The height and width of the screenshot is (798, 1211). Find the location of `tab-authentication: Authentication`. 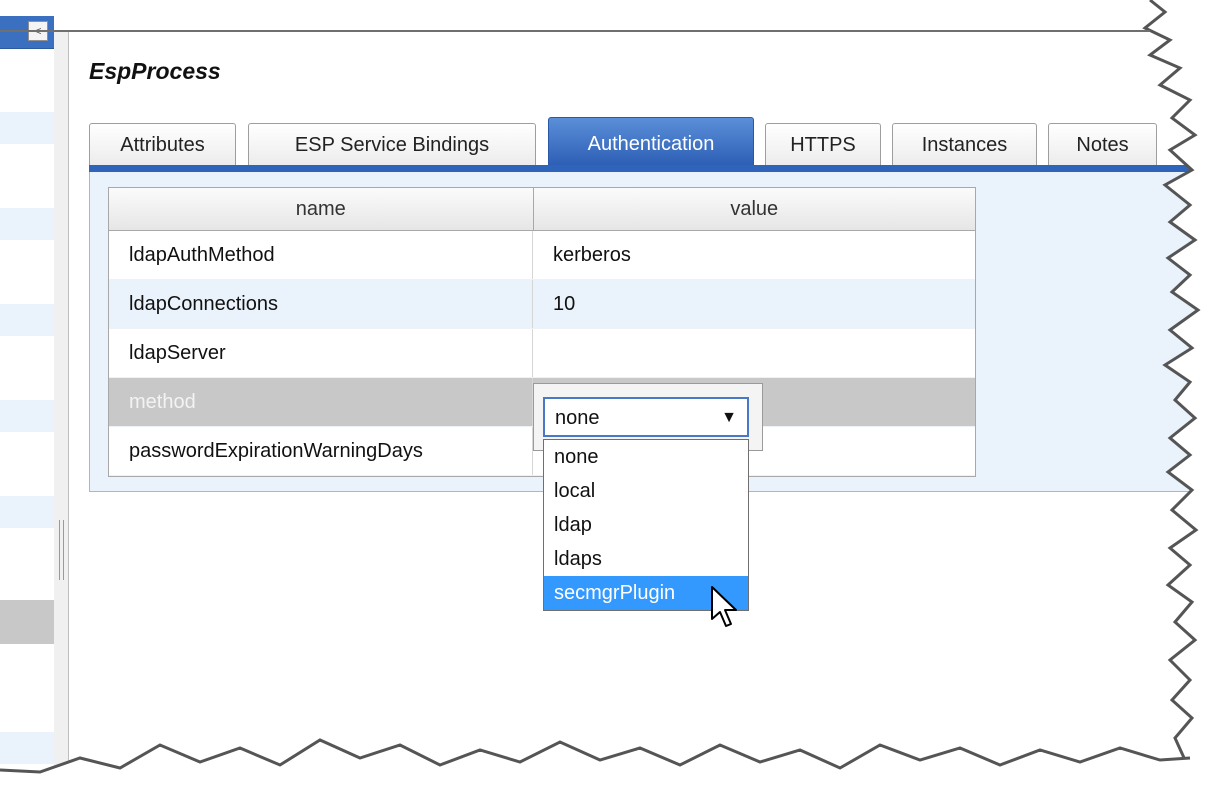

tab-authentication: Authentication is located at coordinates (651, 141).